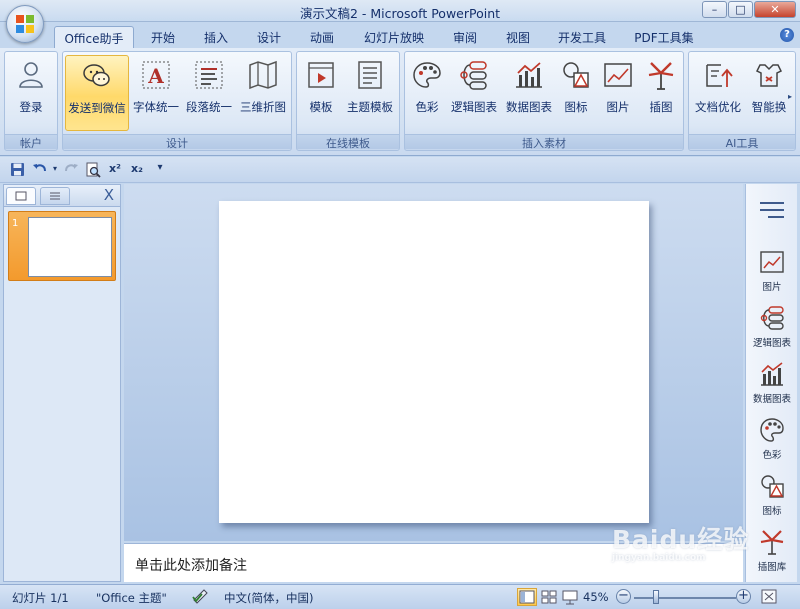 This screenshot has width=800, height=609. Describe the element at coordinates (772, 438) in the screenshot. I see `side-palette-button: 色彩` at that location.